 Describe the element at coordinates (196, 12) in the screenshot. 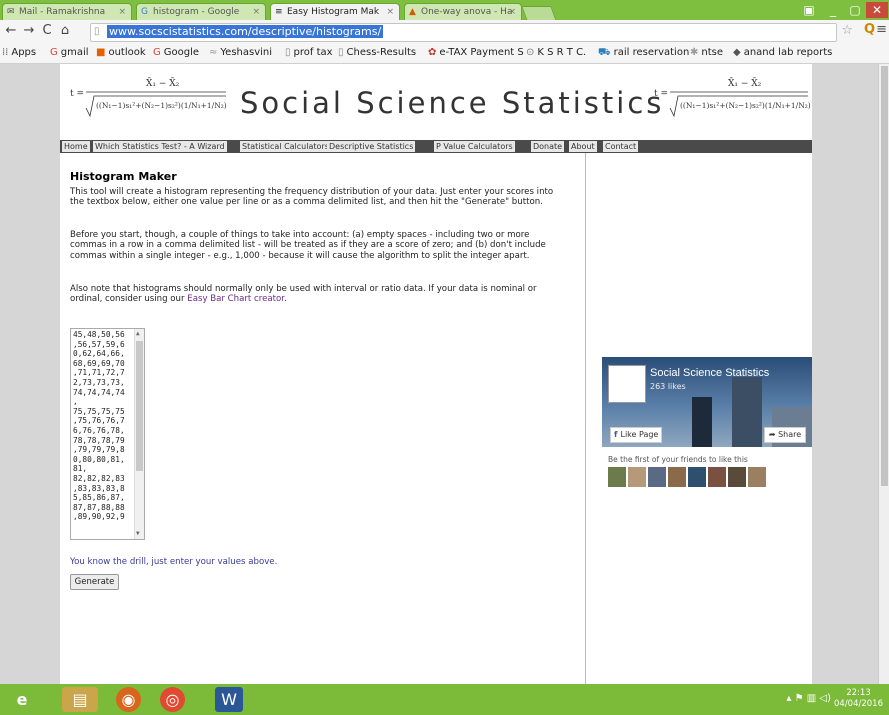

I see `tab-label: histogram - Google` at that location.